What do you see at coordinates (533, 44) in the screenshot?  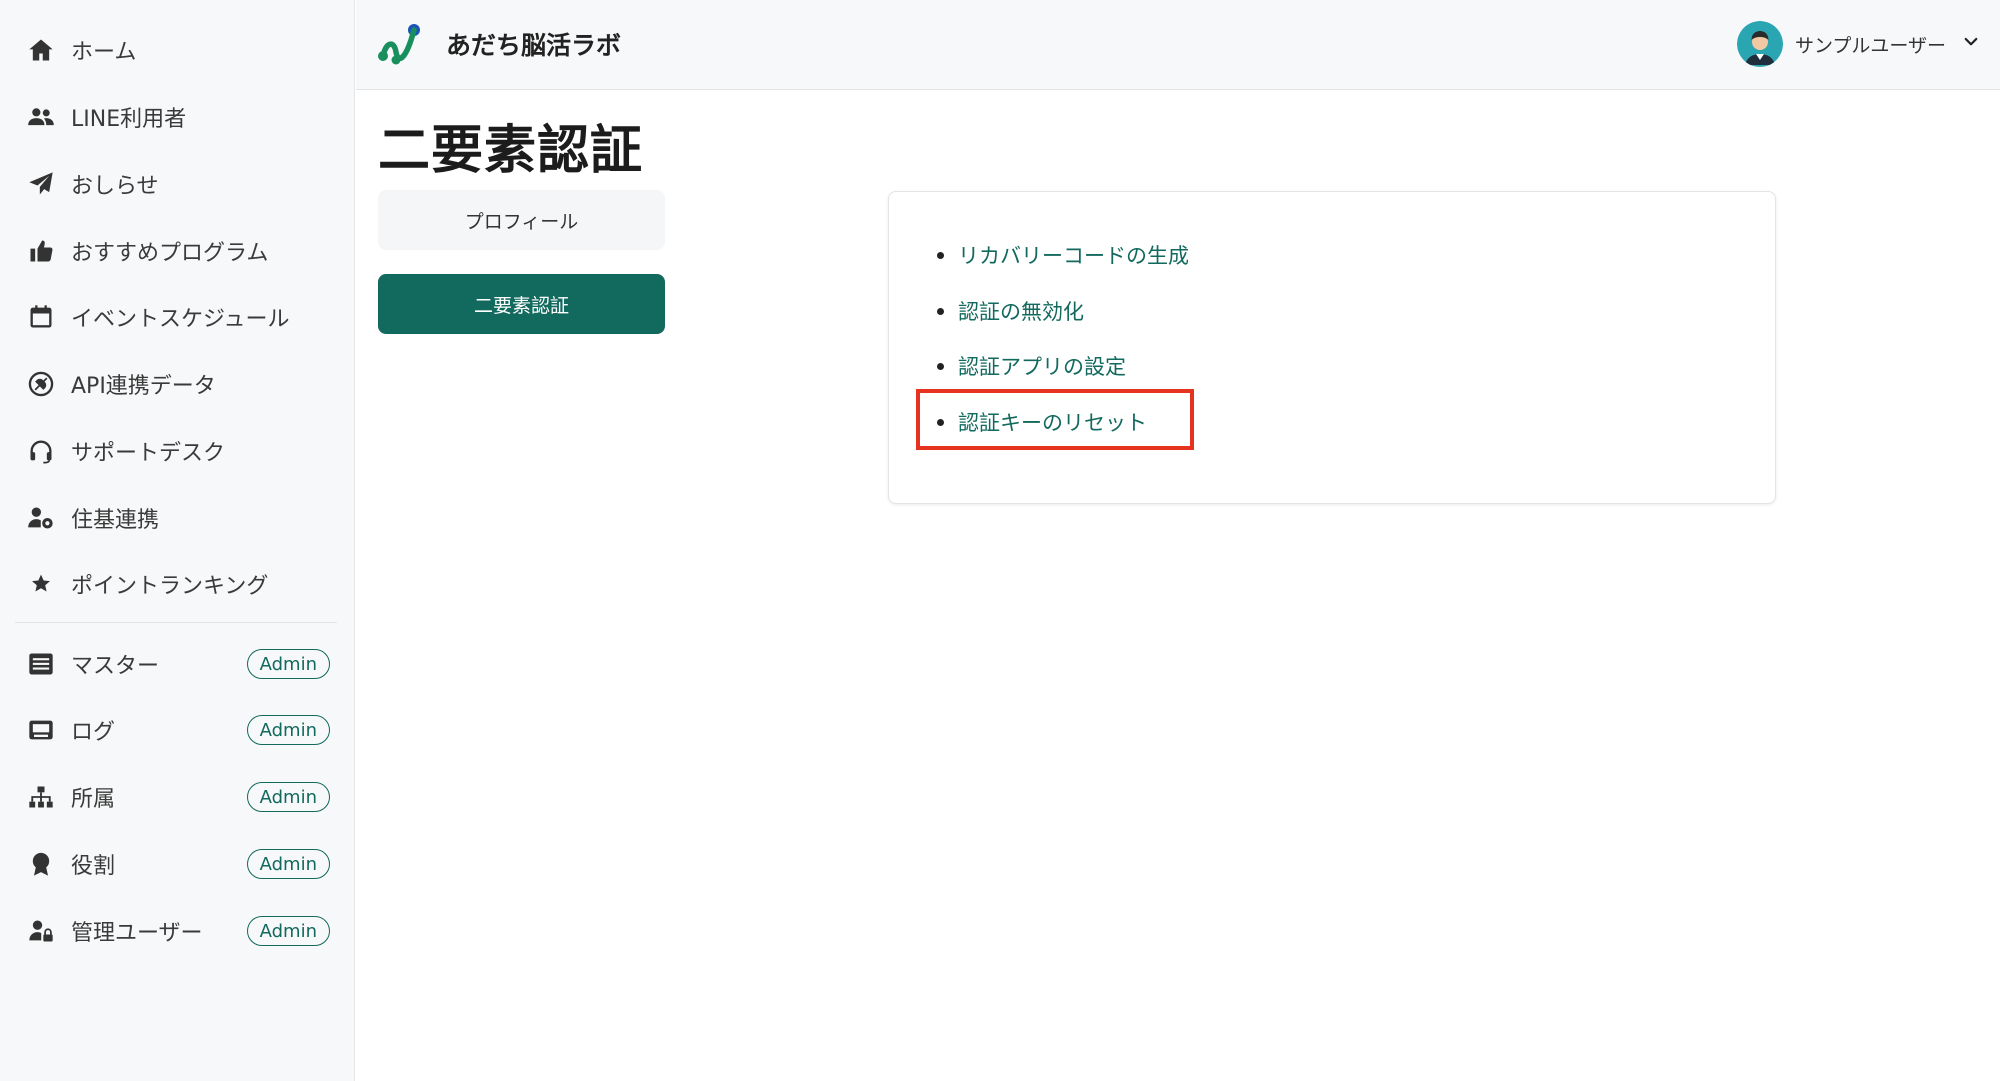 I see `app-title: あだち脳活ラボ` at bounding box center [533, 44].